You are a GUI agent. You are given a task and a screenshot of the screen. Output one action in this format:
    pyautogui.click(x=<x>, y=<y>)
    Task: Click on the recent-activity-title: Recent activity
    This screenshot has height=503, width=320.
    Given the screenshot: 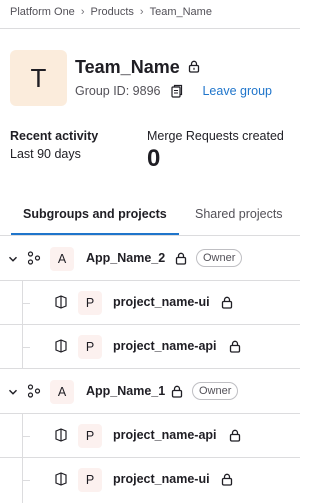 What is the action you would take?
    pyautogui.click(x=54, y=136)
    